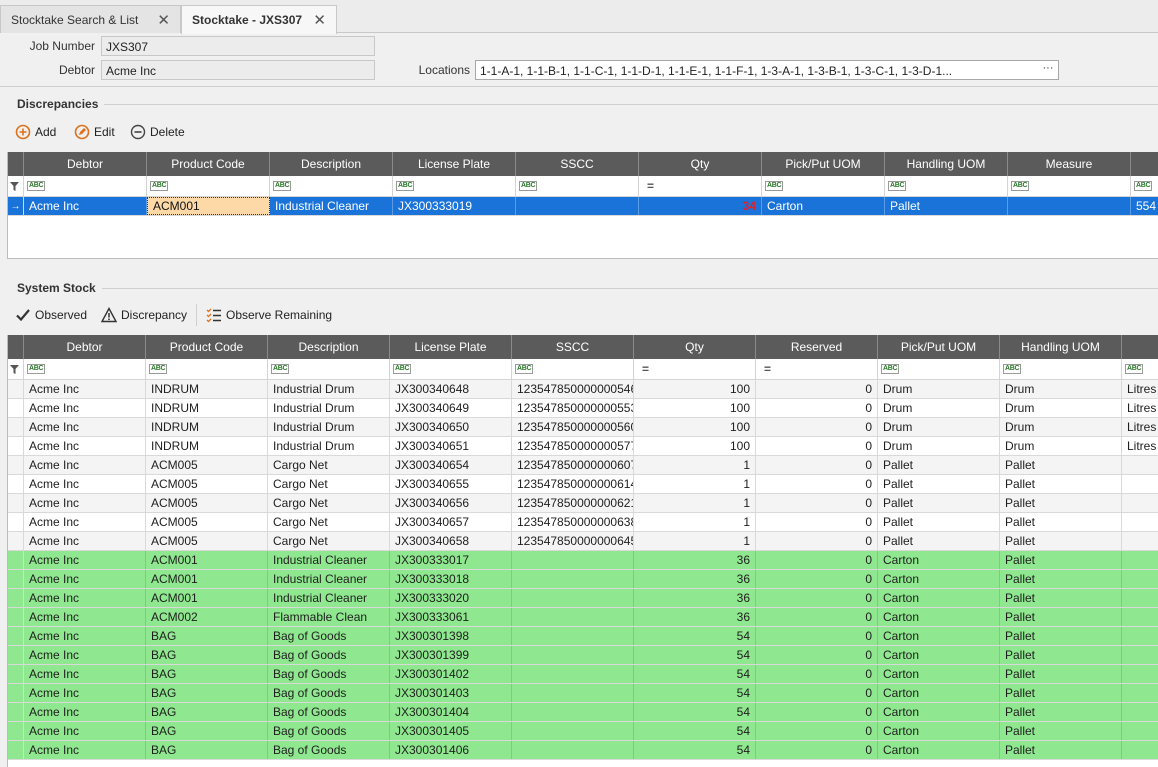  Describe the element at coordinates (329, 617) in the screenshot. I see `cell-description: Flammable Clean` at that location.